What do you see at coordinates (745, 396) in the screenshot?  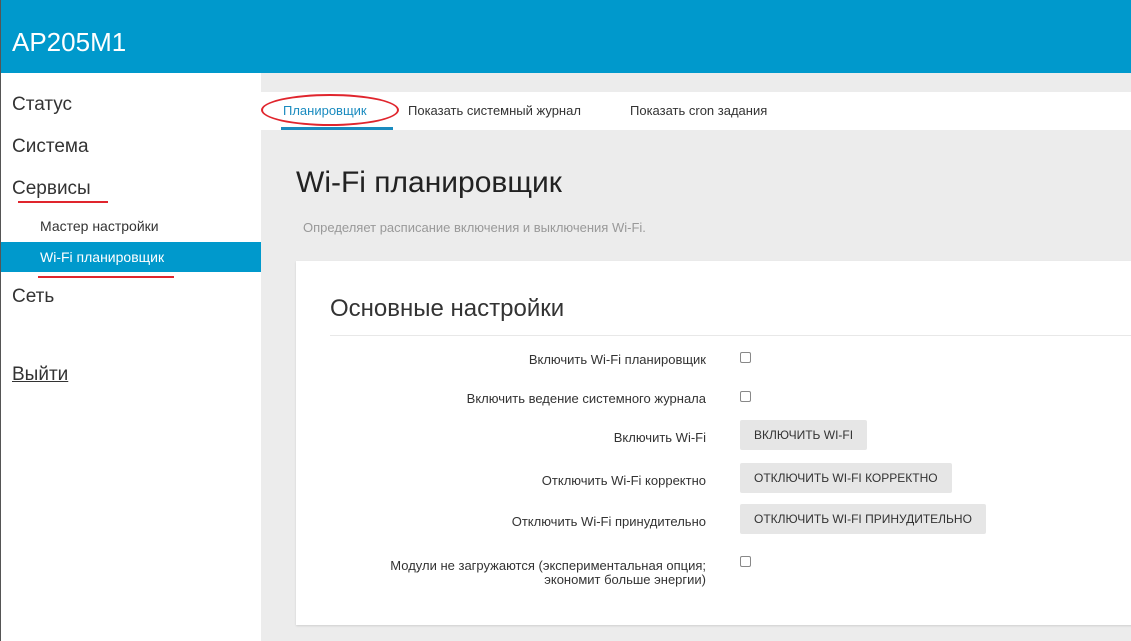 I see `enable-syslog-checkbox` at bounding box center [745, 396].